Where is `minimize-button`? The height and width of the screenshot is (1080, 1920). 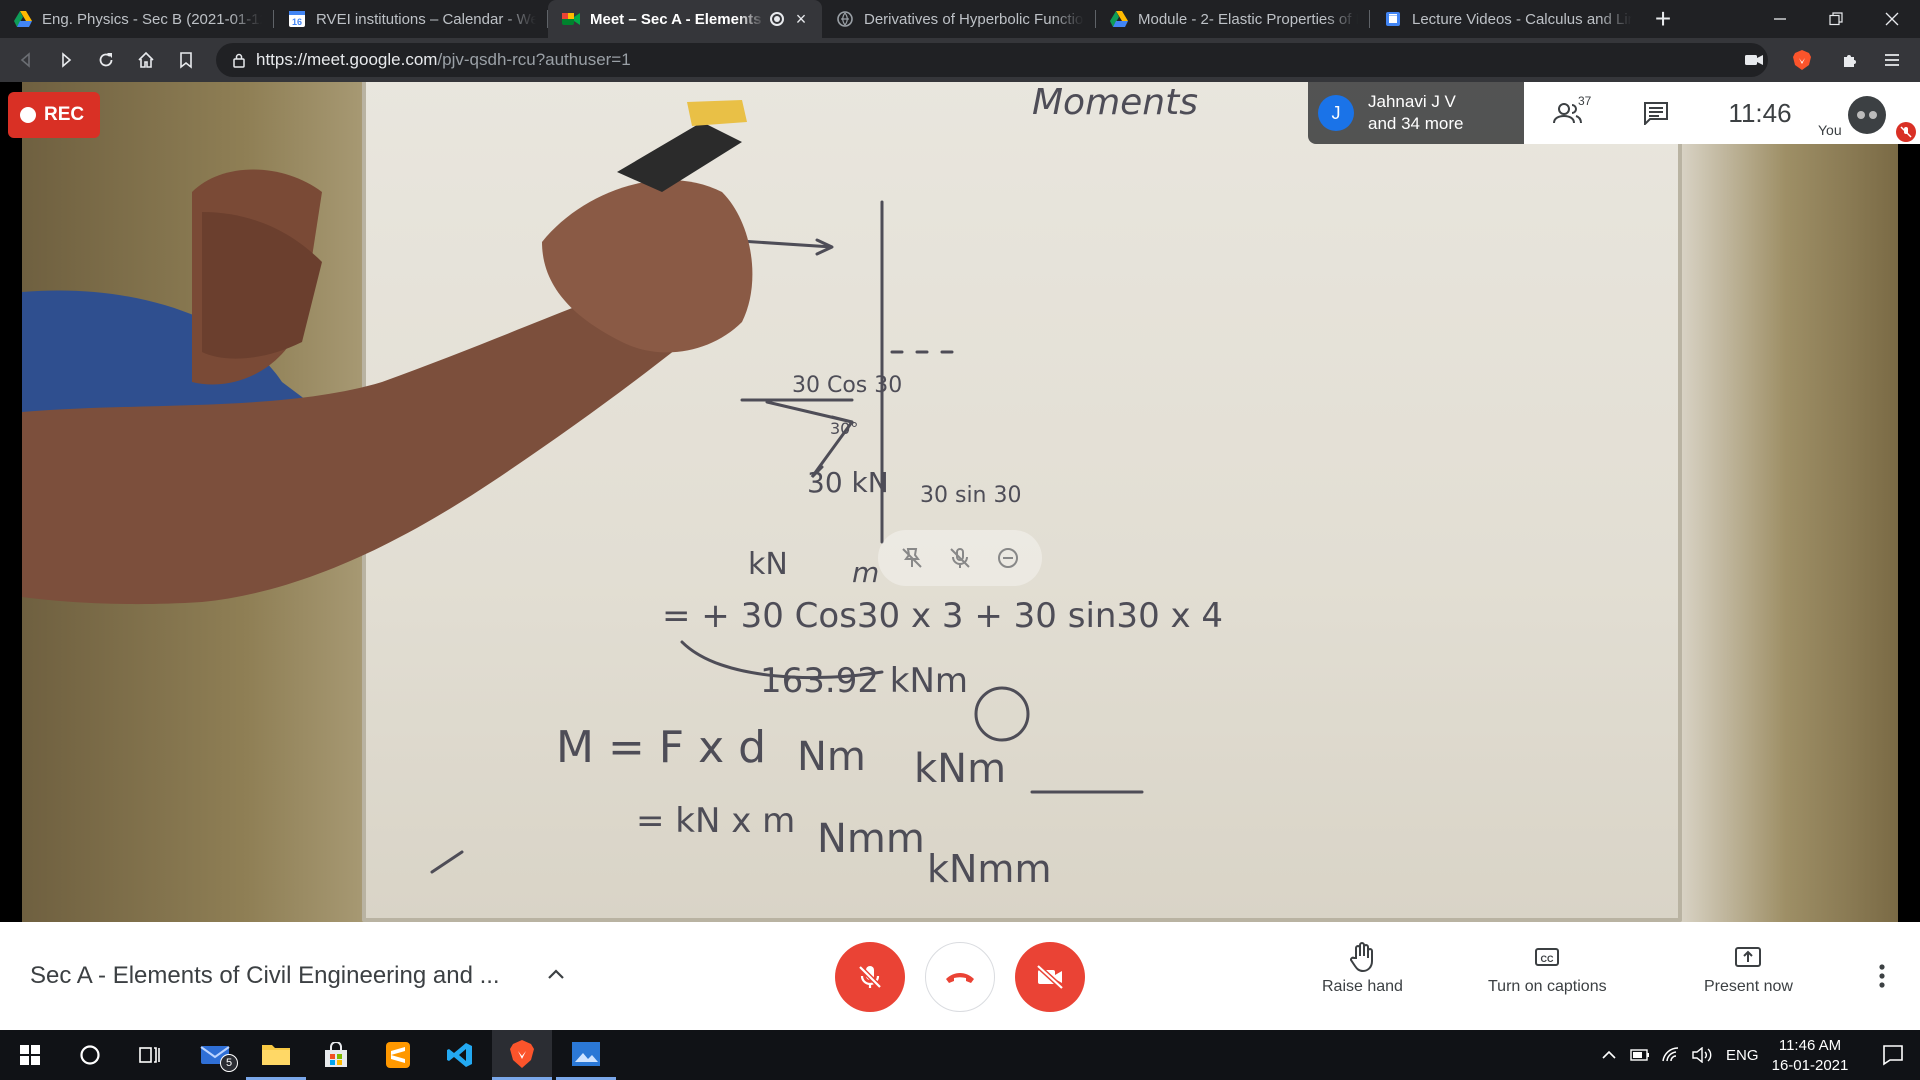 minimize-button is located at coordinates (1780, 19).